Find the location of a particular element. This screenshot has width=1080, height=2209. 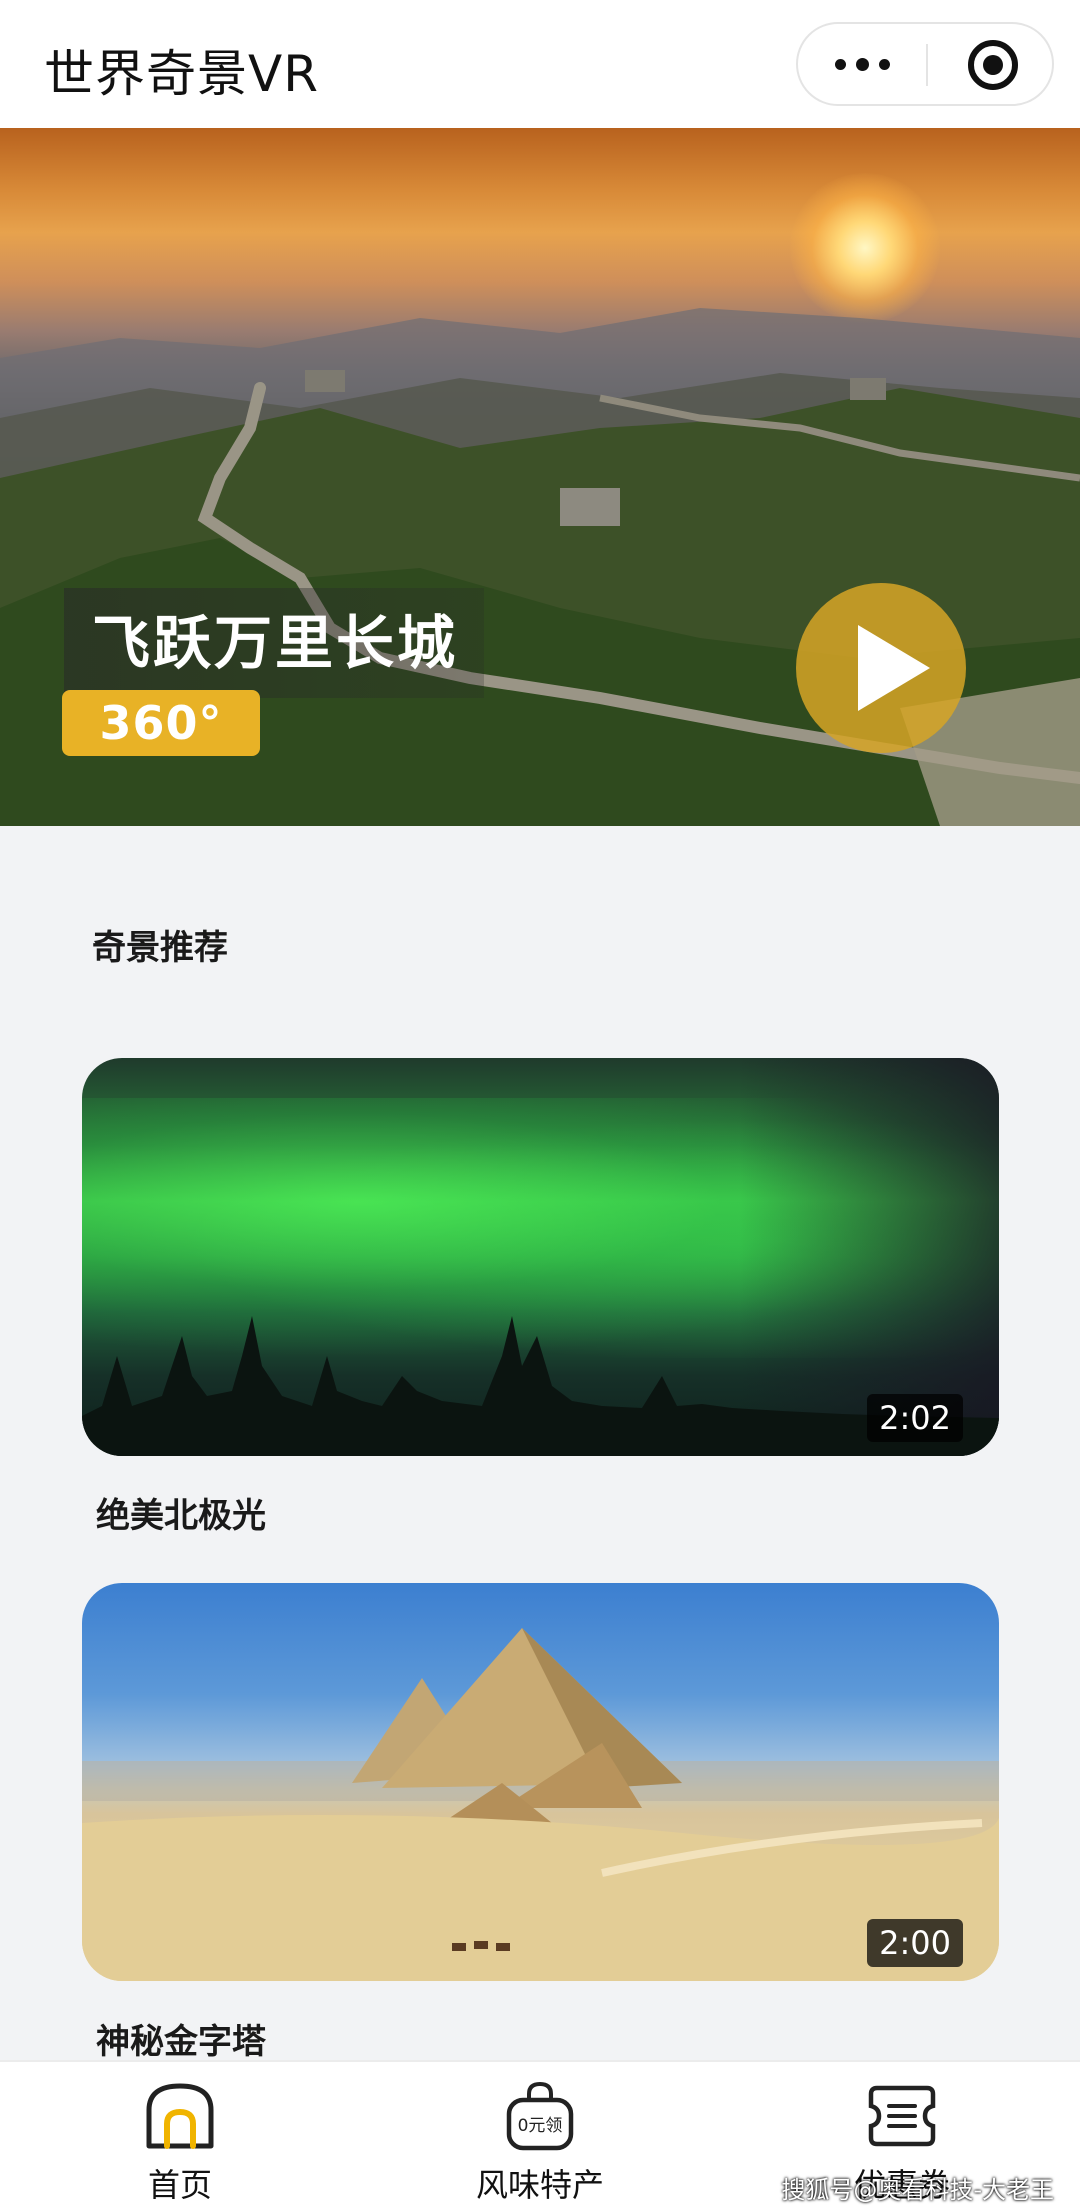

pyramid-image is located at coordinates (540, 1804).